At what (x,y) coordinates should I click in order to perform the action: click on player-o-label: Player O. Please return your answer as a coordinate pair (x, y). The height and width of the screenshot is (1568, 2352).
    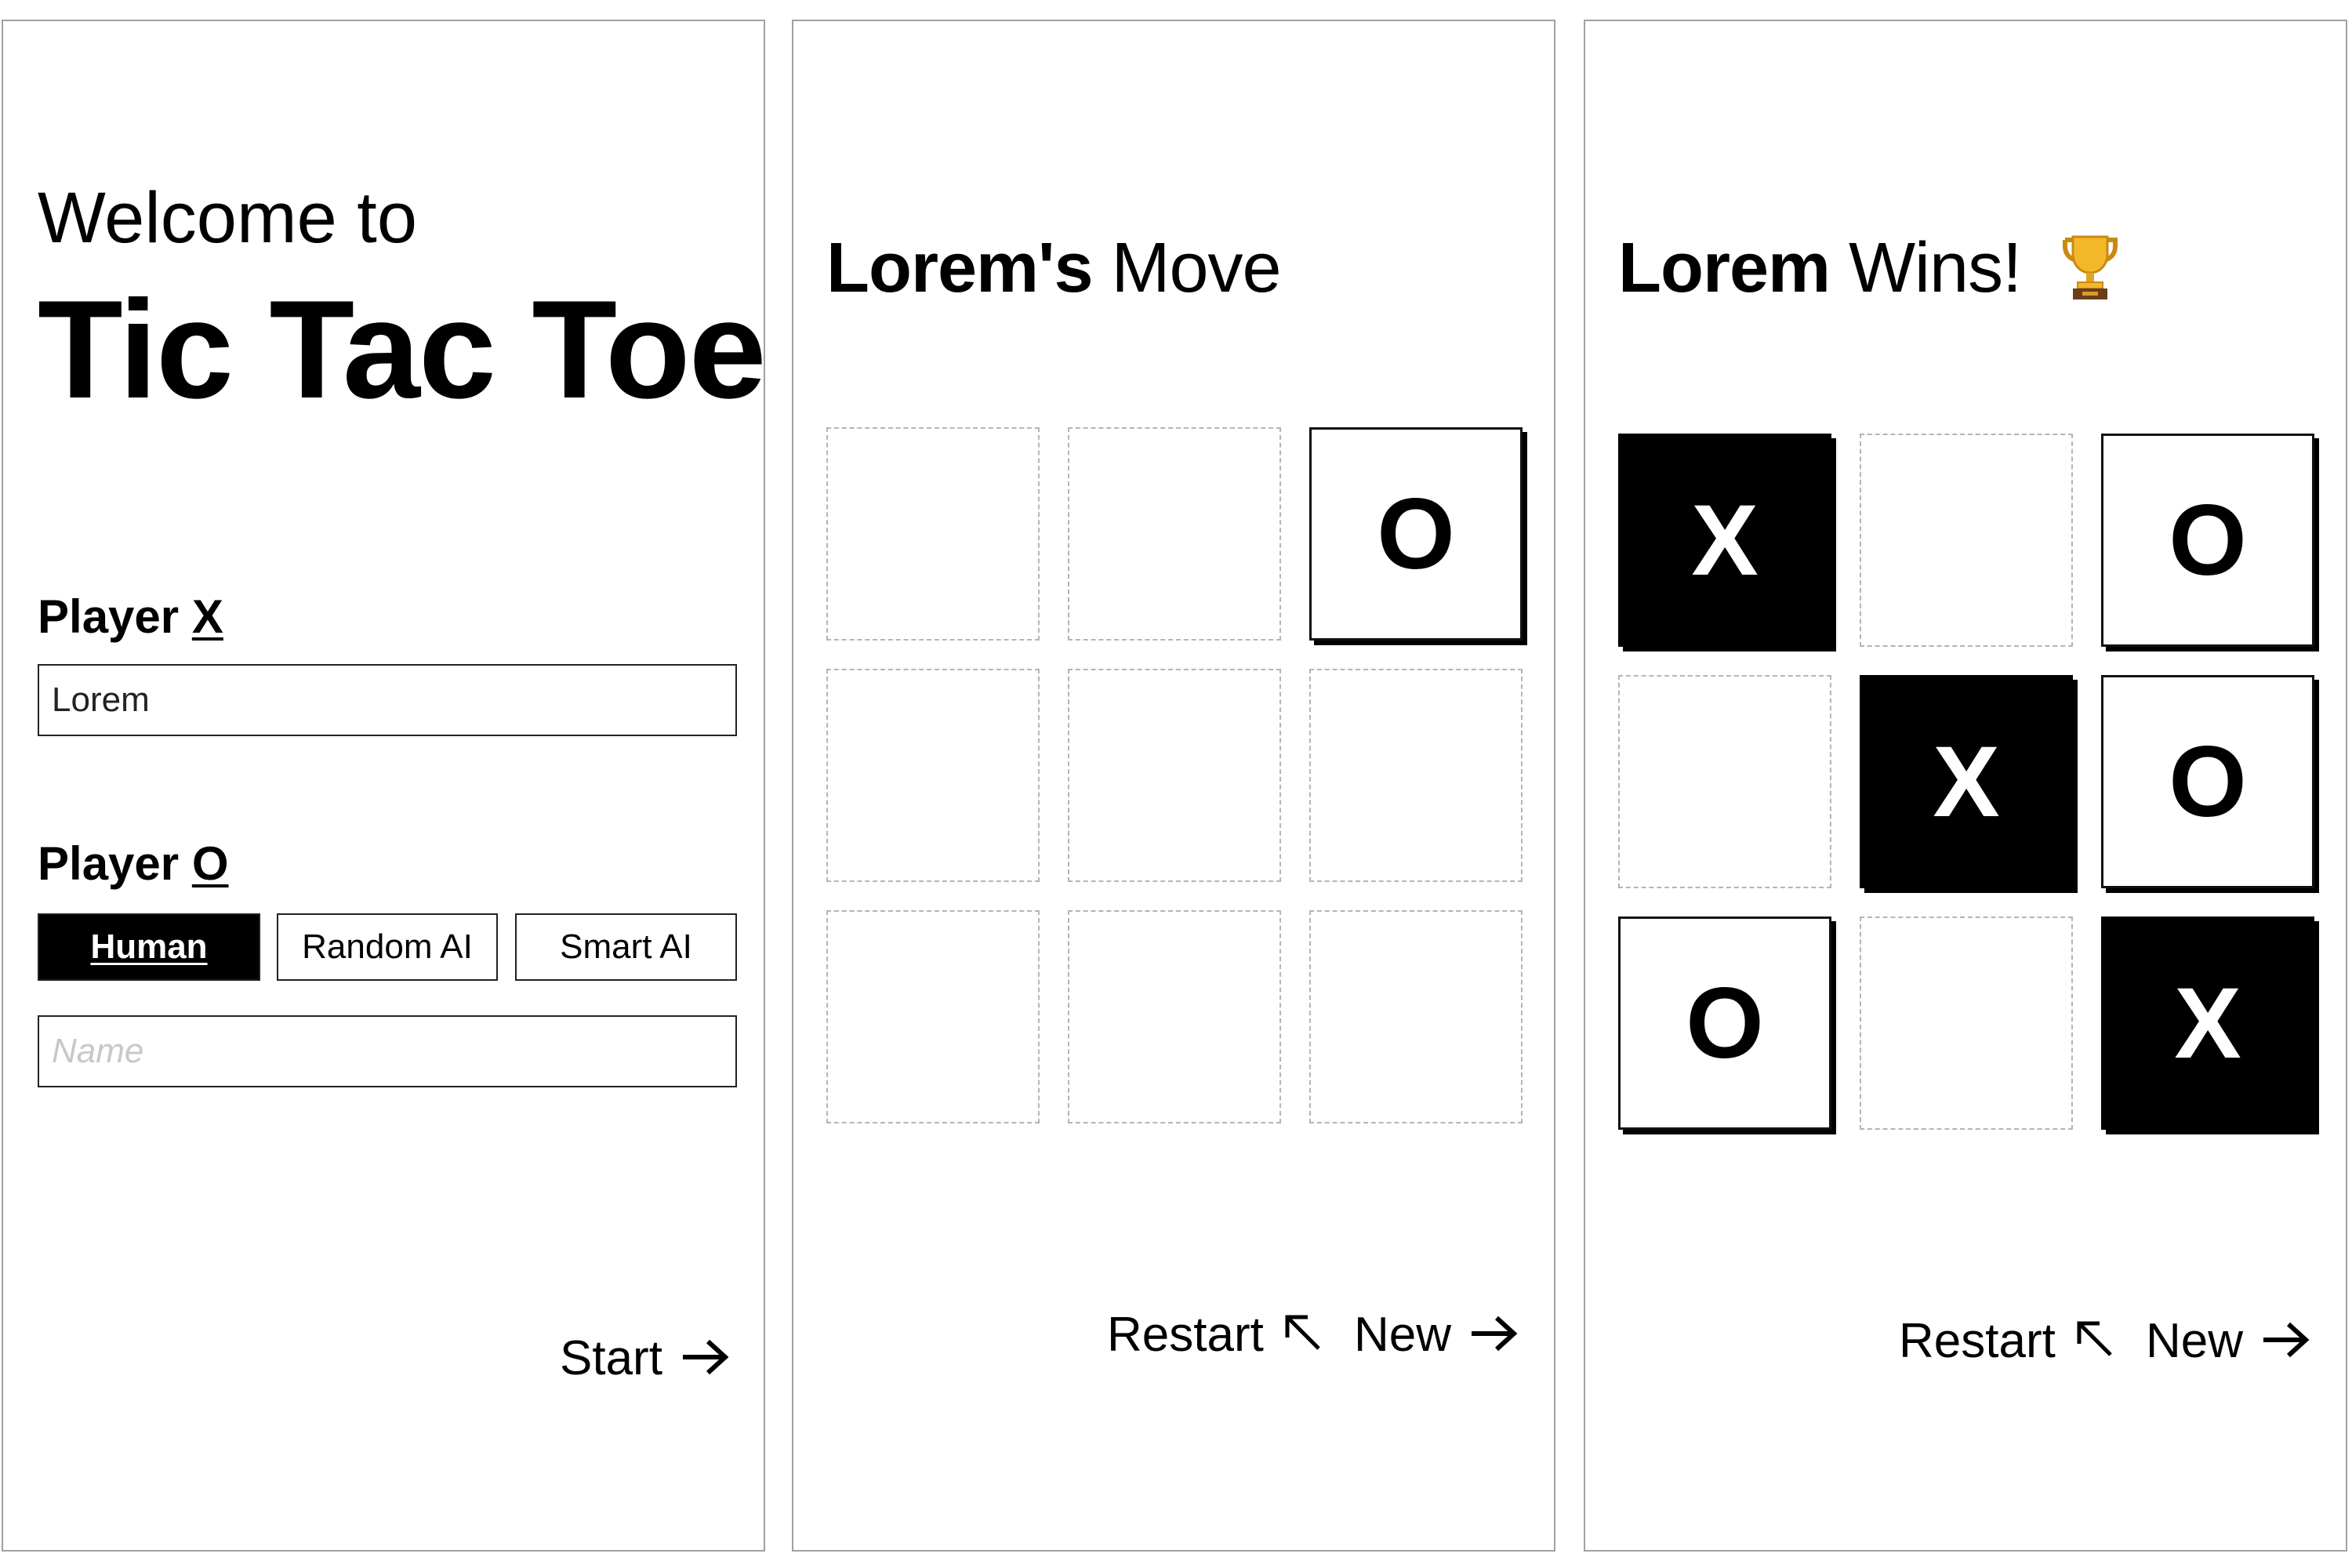
    Looking at the image, I should click on (133, 864).